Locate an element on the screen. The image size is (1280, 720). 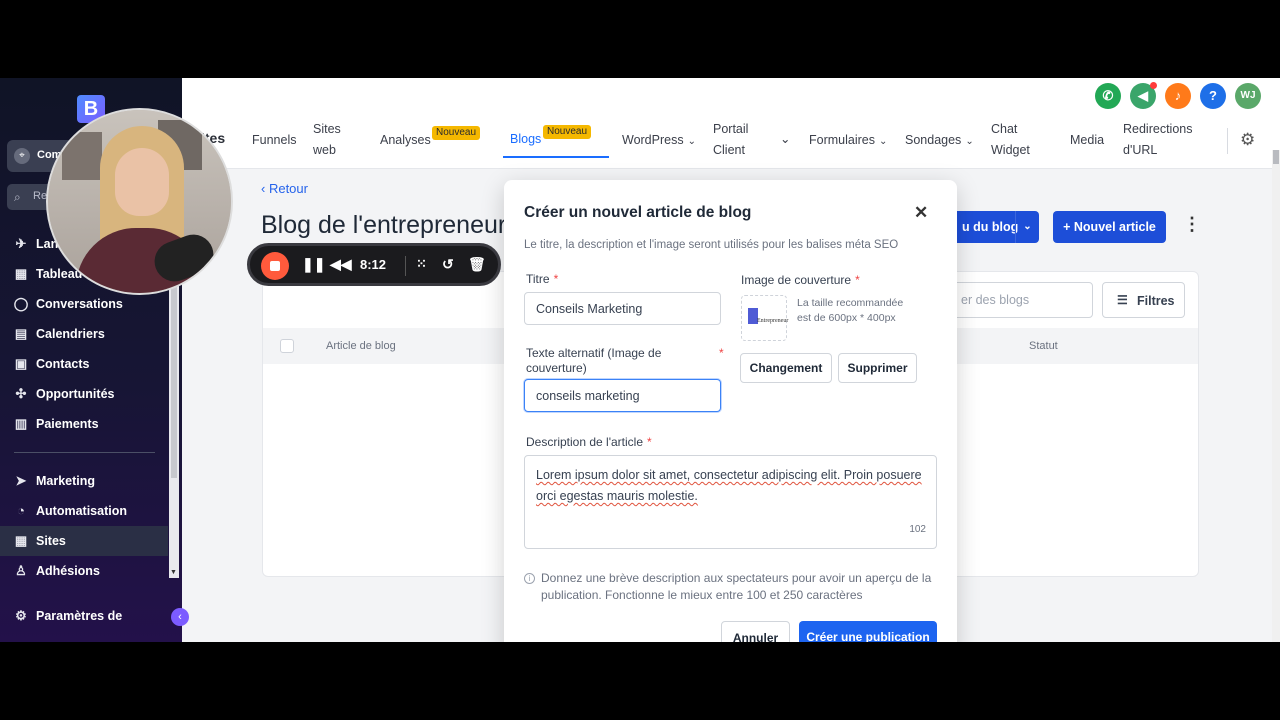
recording-toolbar: ❚❚ ◀◀ 8:12 ⁙ ↺ 🗑 is located at coordinates (374, 264).